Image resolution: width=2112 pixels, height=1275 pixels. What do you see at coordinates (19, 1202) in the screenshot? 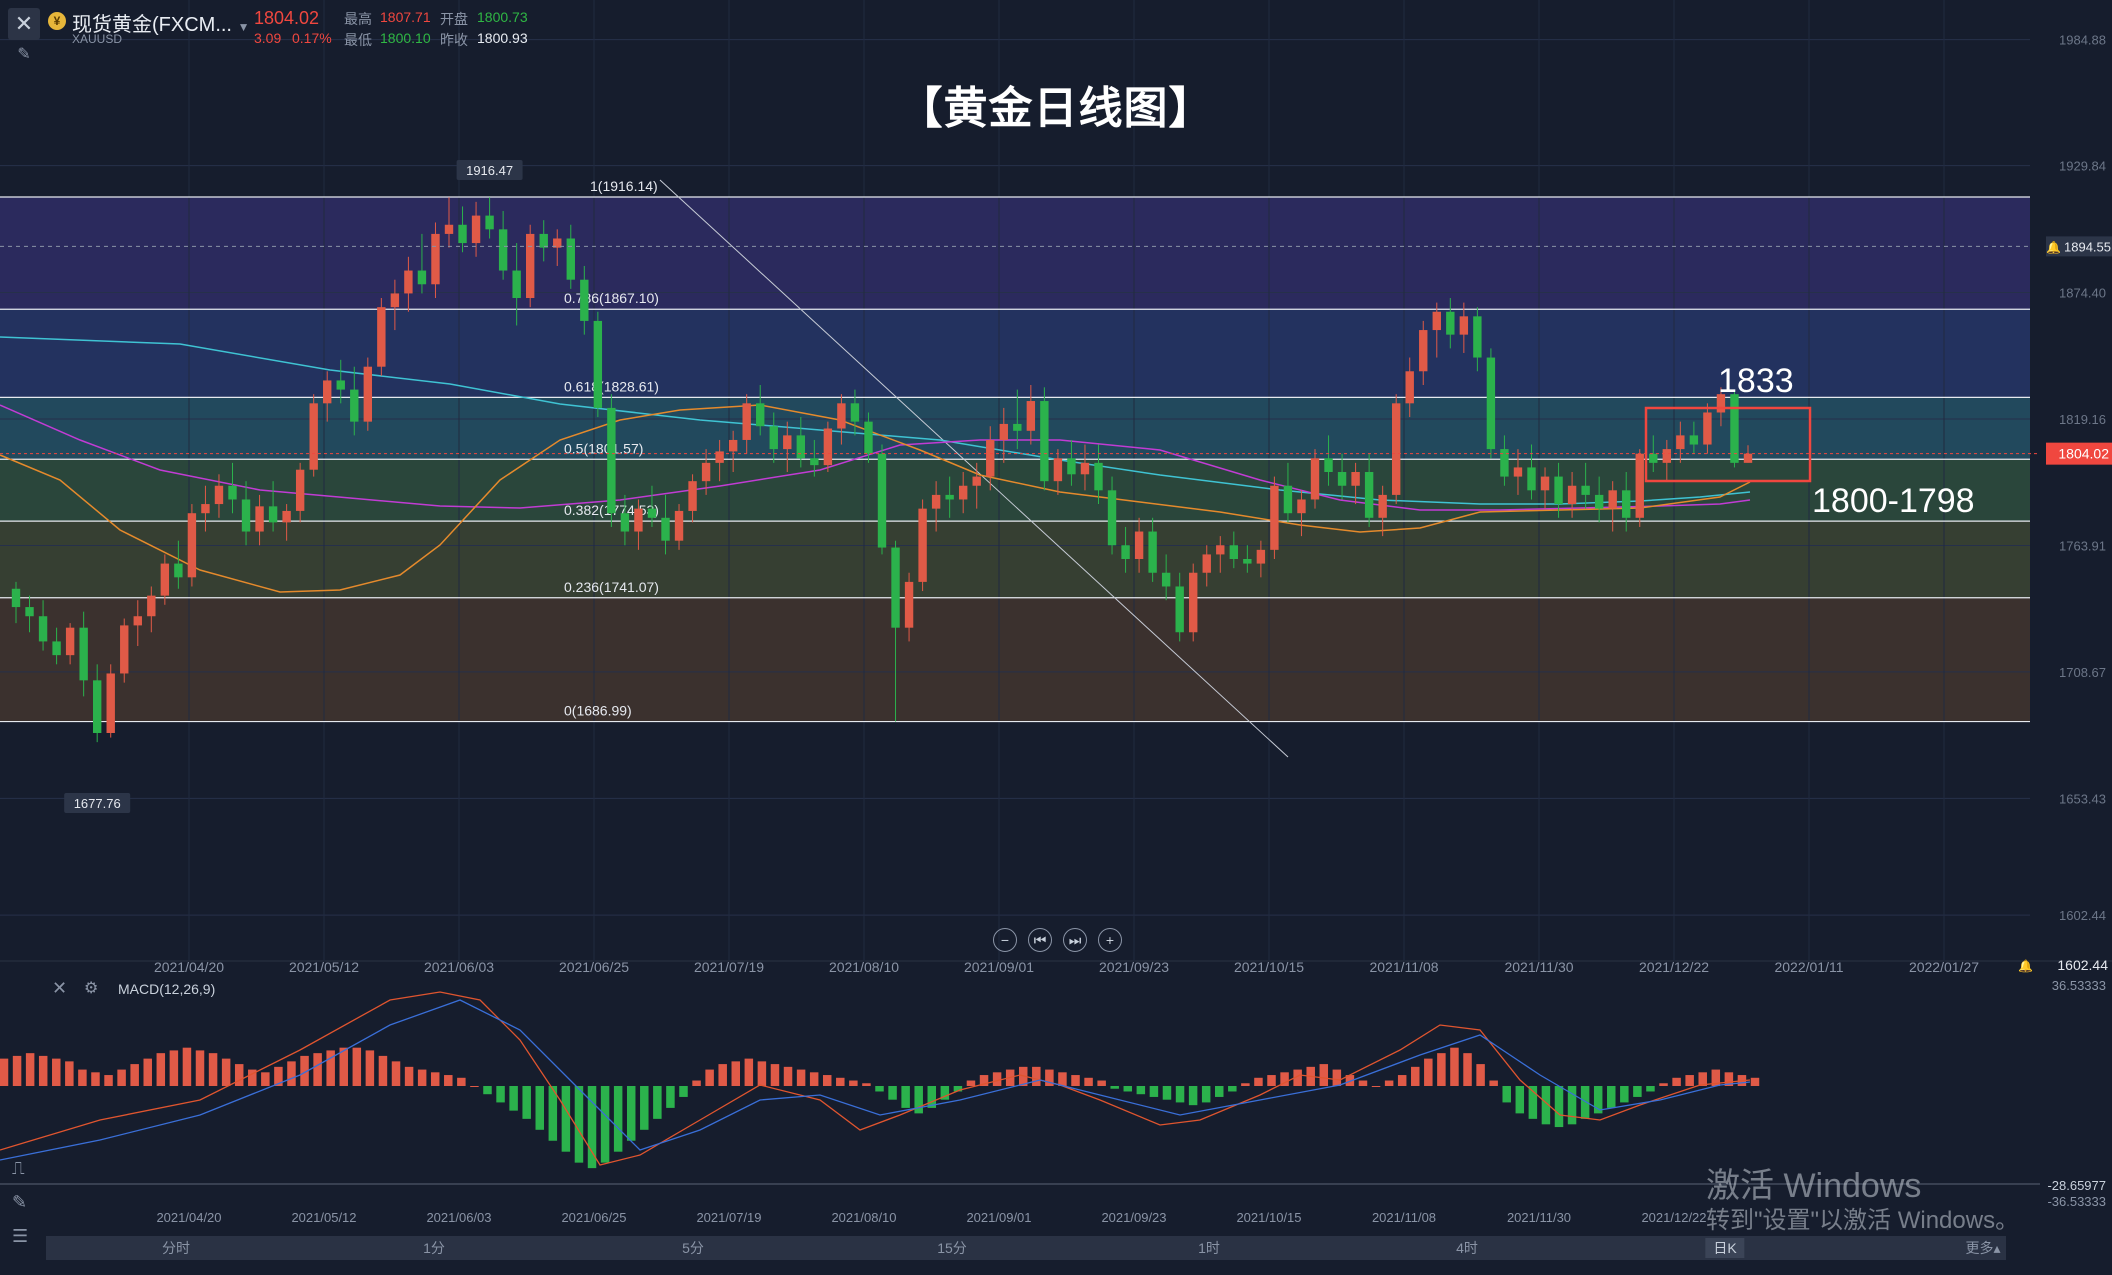
I see `pen-icon: ✎` at bounding box center [19, 1202].